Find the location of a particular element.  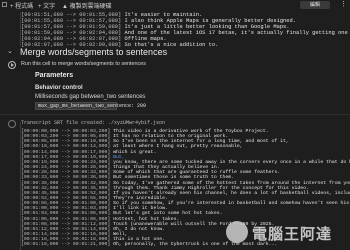

chevron-down-icon: ⌄ is located at coordinates (10, 51).